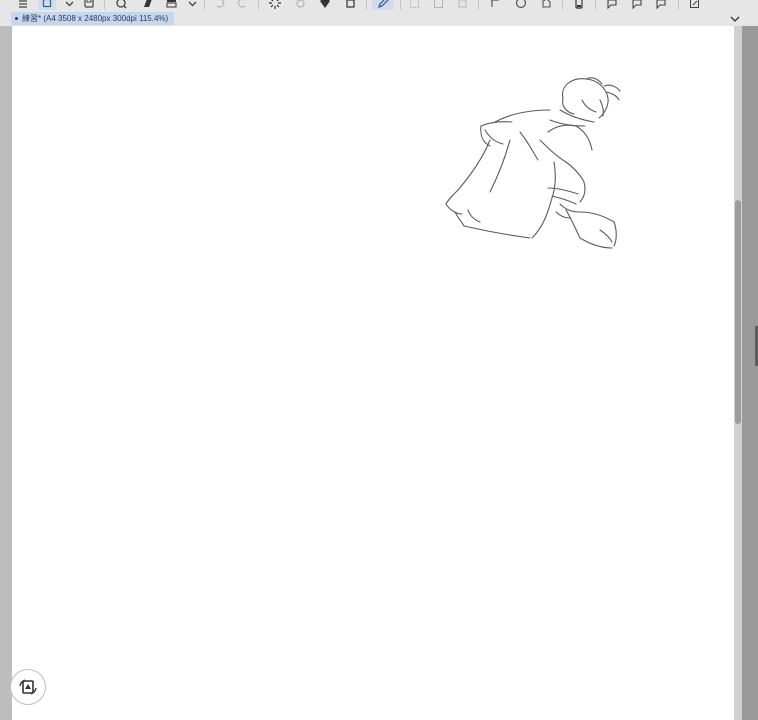 Image resolution: width=758 pixels, height=720 pixels. What do you see at coordinates (147, 5) in the screenshot?
I see `fill-icon` at bounding box center [147, 5].